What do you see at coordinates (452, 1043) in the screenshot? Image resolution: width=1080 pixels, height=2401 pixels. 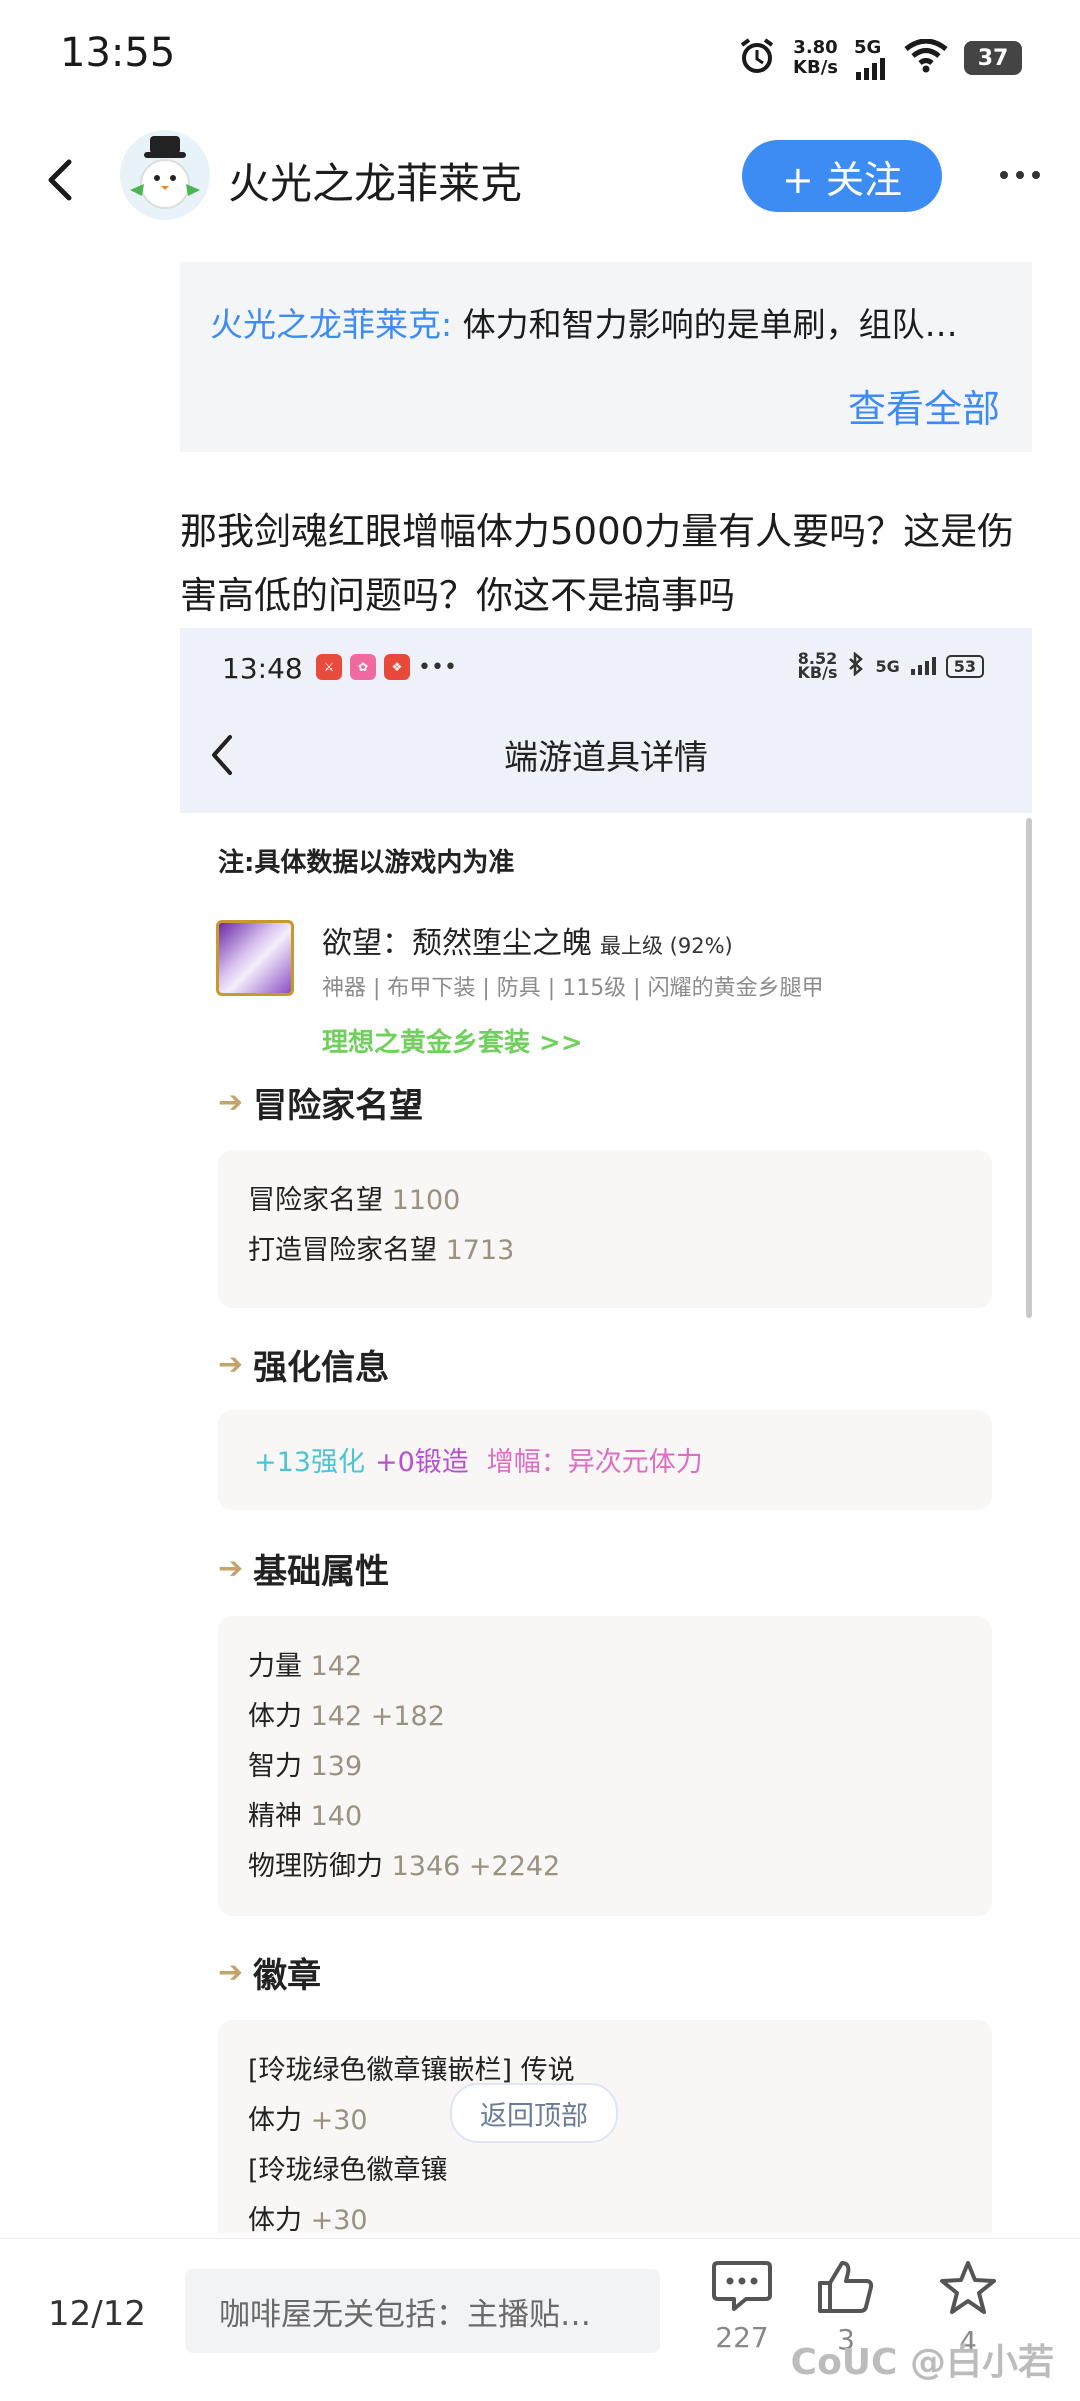 I see `set-link: 理想之黄金乡套装 >>` at bounding box center [452, 1043].